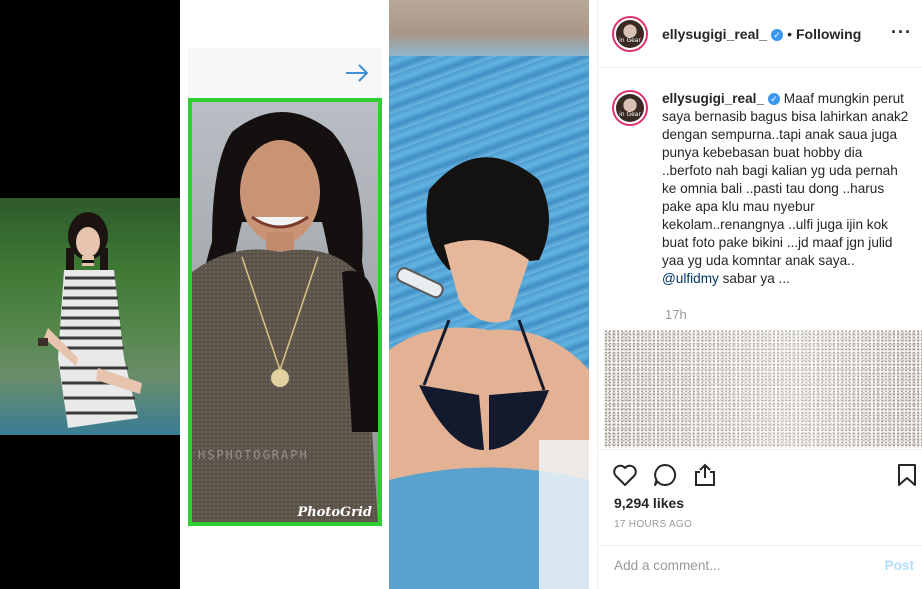 The width and height of the screenshot is (922, 589). I want to click on header-username: ellysugigi_real_ ✓, so click(723, 34).